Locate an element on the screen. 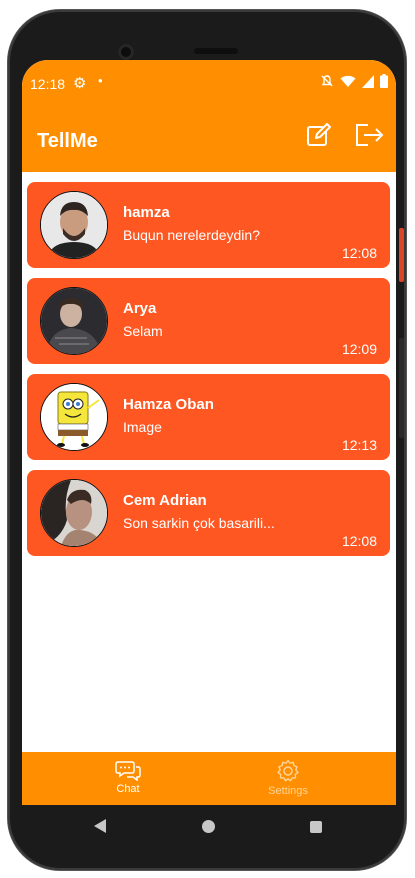  app-title: TellMe is located at coordinates (67, 141).